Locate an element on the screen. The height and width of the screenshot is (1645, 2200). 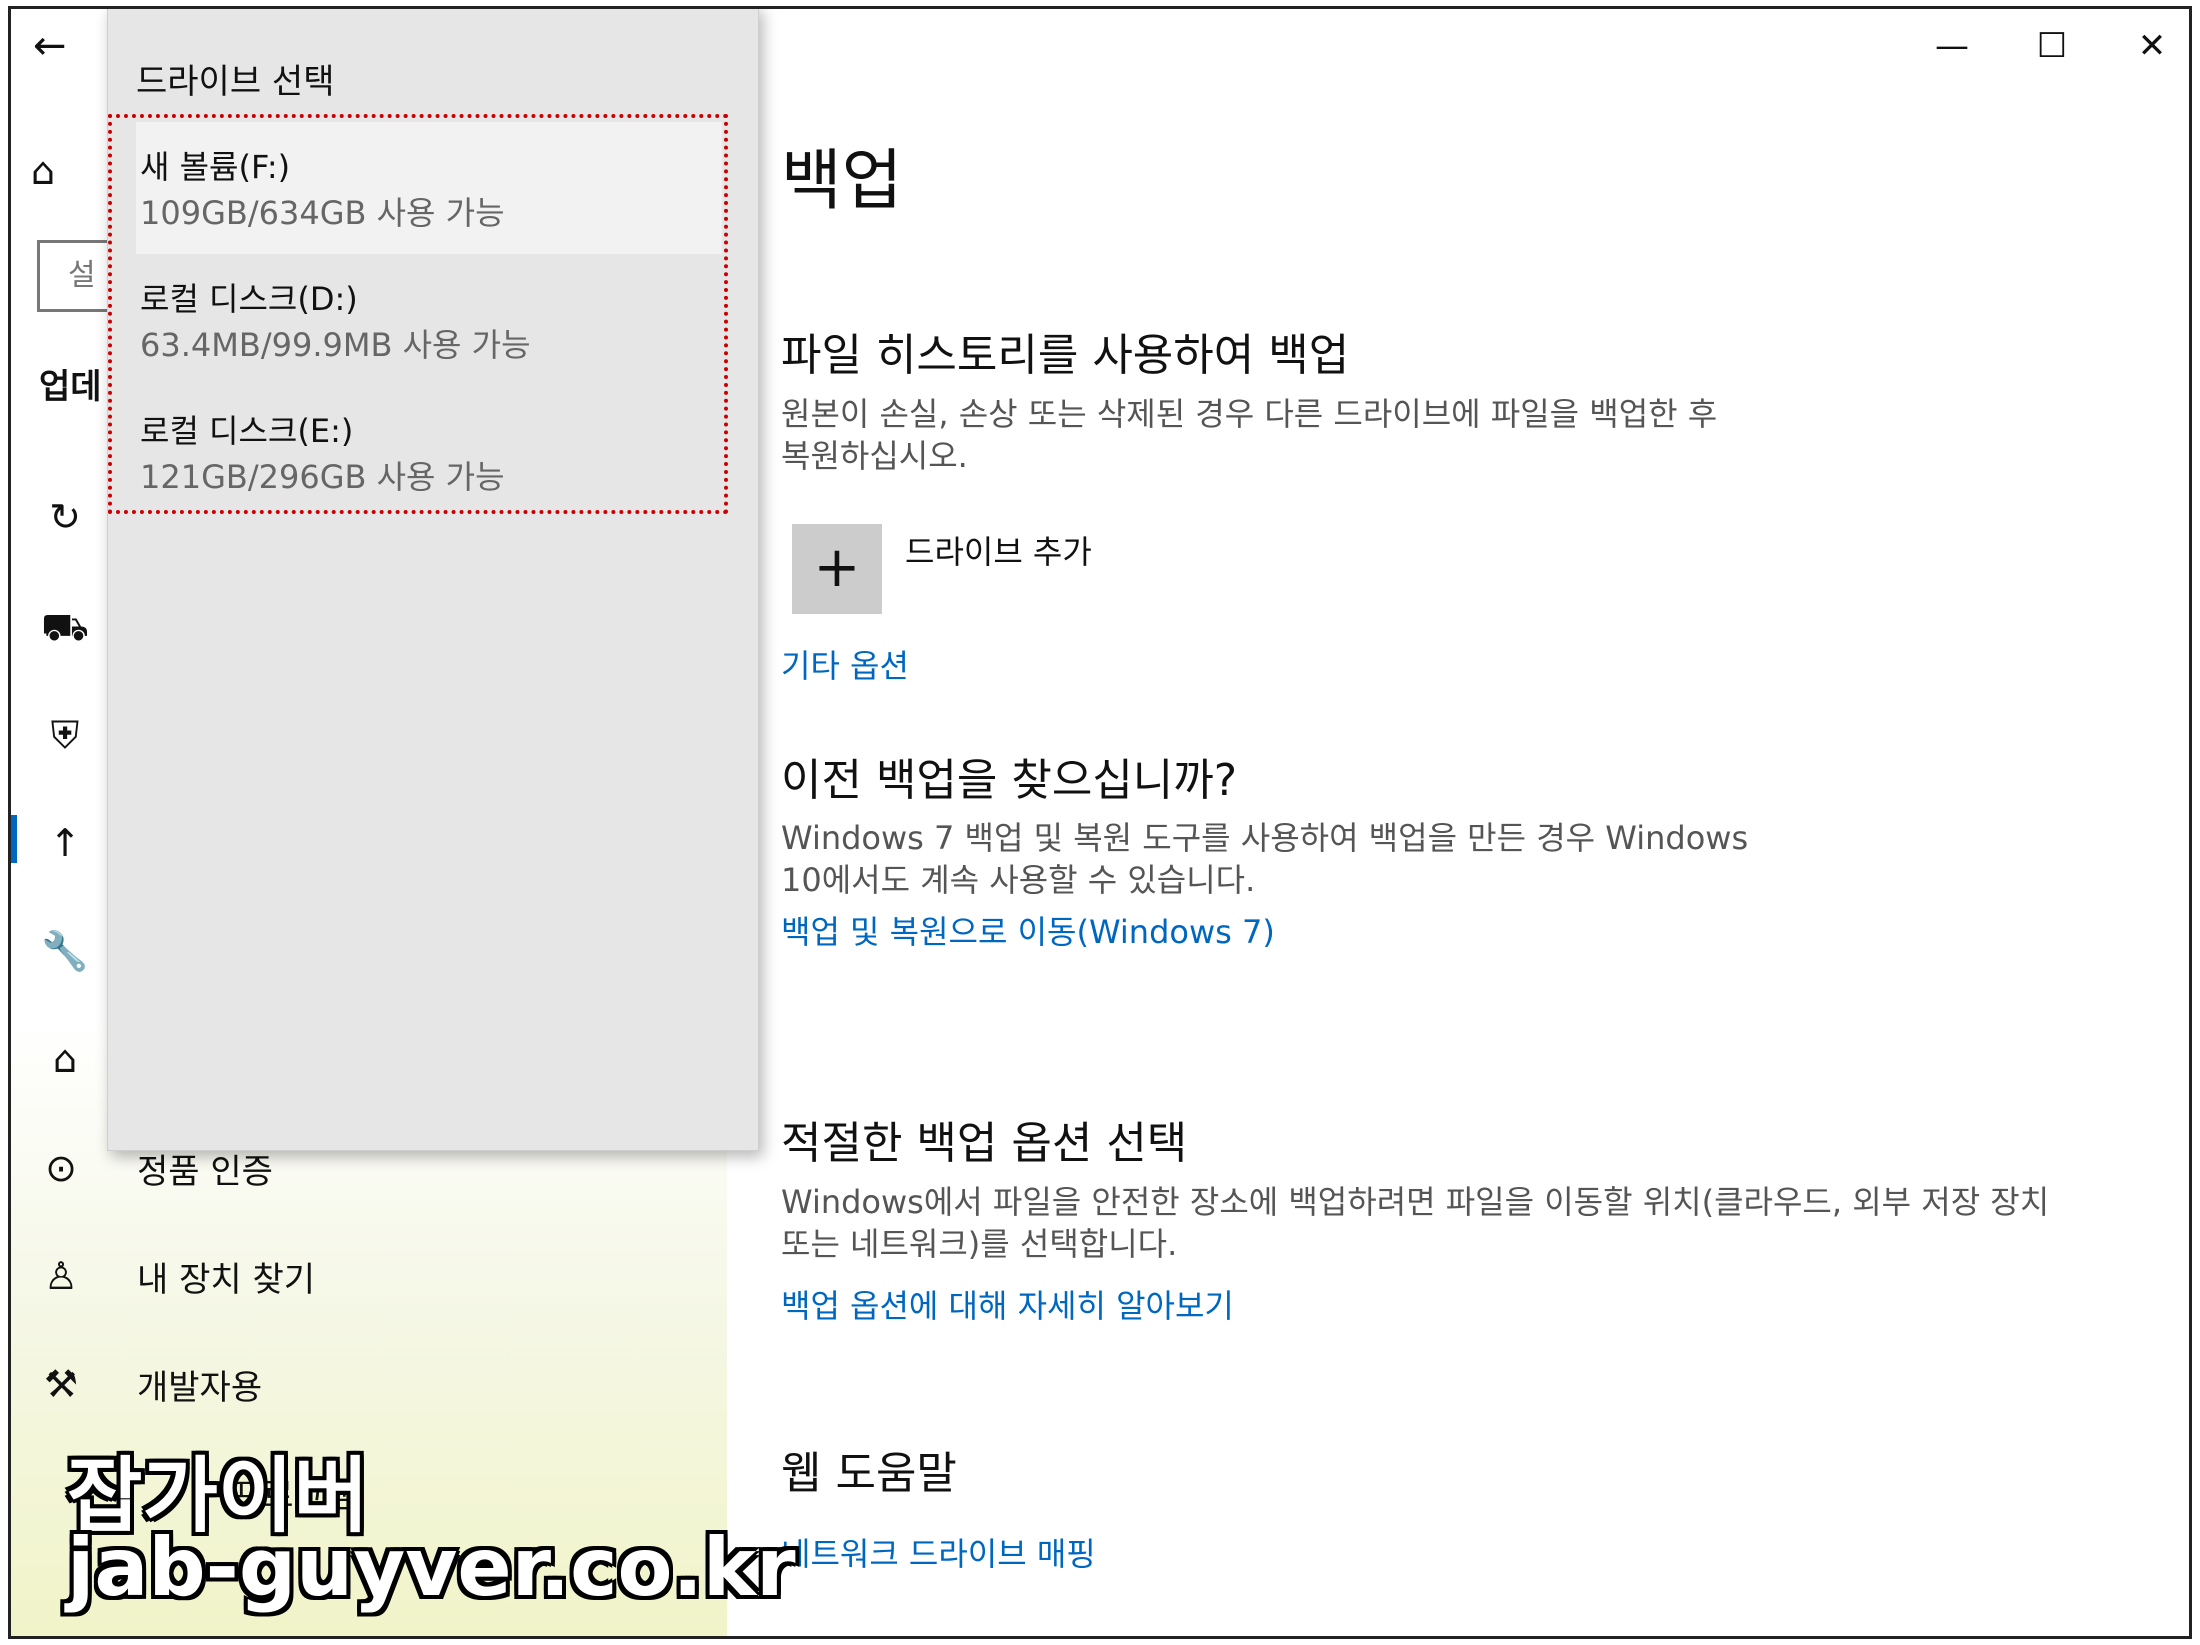
drive-name: 로컬 디스크(D:) is located at coordinates (249, 299).